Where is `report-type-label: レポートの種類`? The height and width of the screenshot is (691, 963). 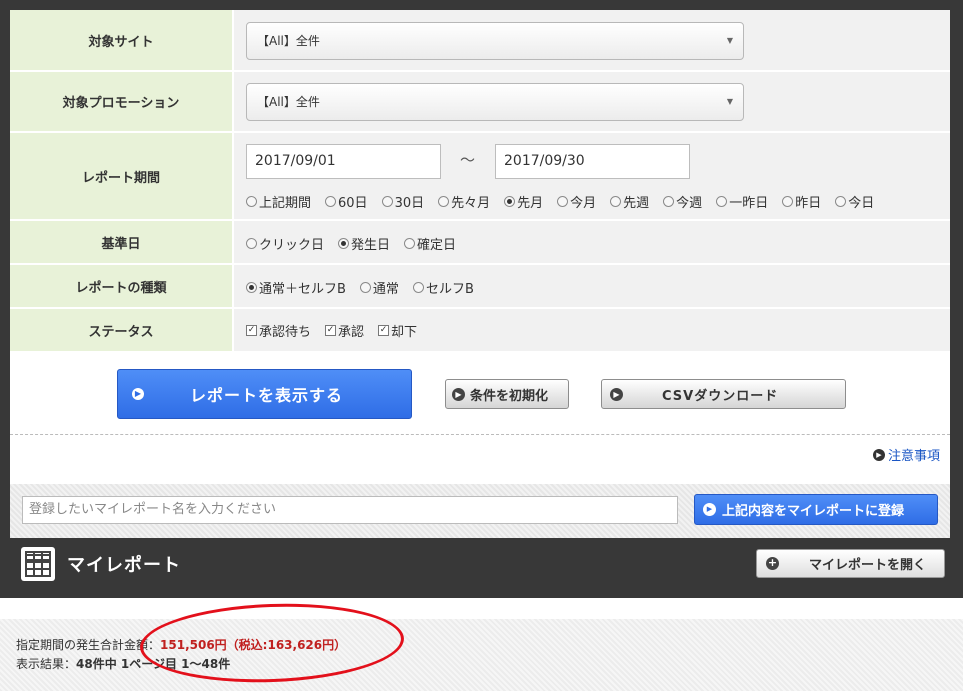
report-type-label: レポートの種類 is located at coordinates (121, 286).